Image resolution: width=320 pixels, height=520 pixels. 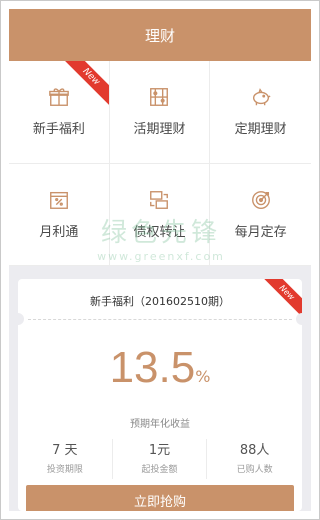 I want to click on page-title: 理财, so click(x=159, y=35).